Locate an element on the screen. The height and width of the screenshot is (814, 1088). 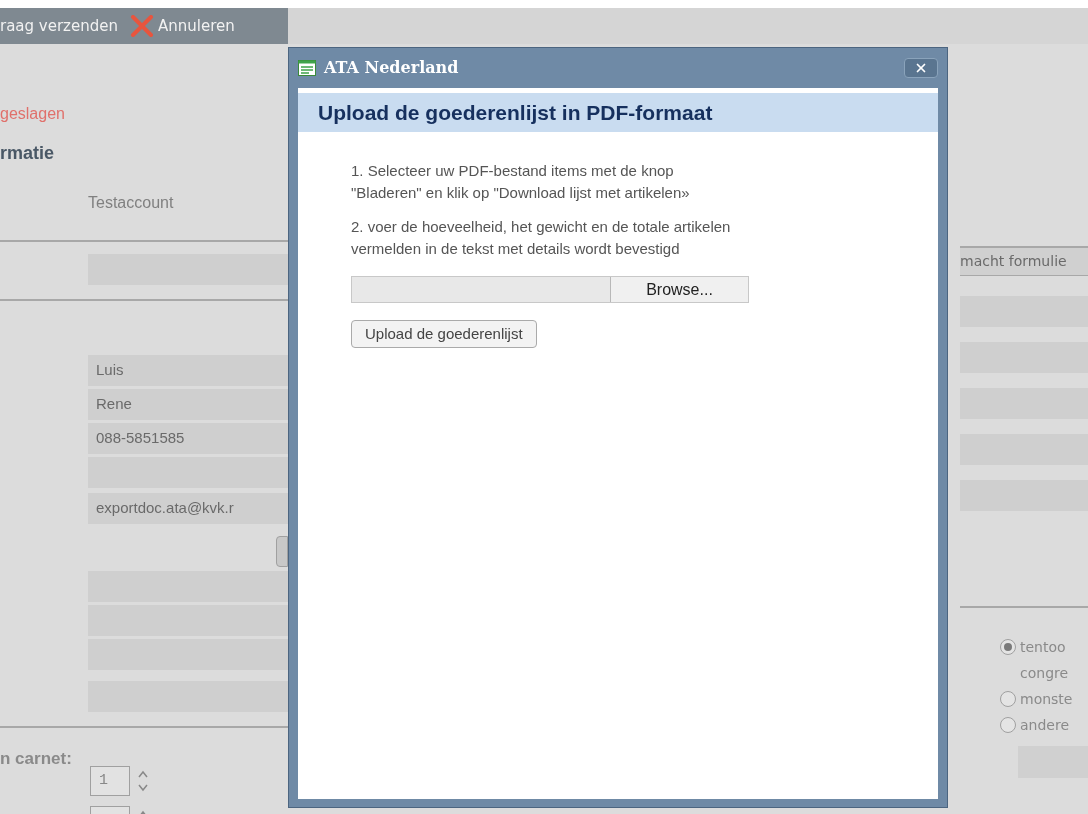
instruction-text: 2. voer de hoeveelheid, het gewicht en de totale artikelen is located at coordinates (541, 227).